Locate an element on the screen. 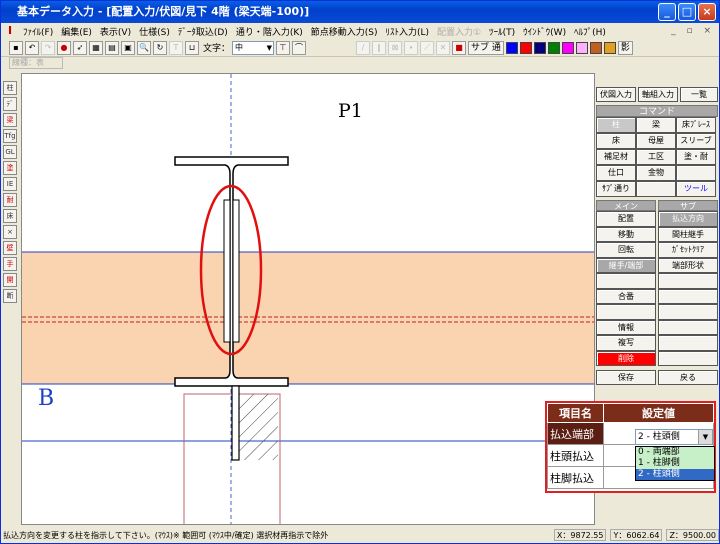 This screenshot has height=544, width=720. cmd-sleeve-button: スリーブ is located at coordinates (696, 141).